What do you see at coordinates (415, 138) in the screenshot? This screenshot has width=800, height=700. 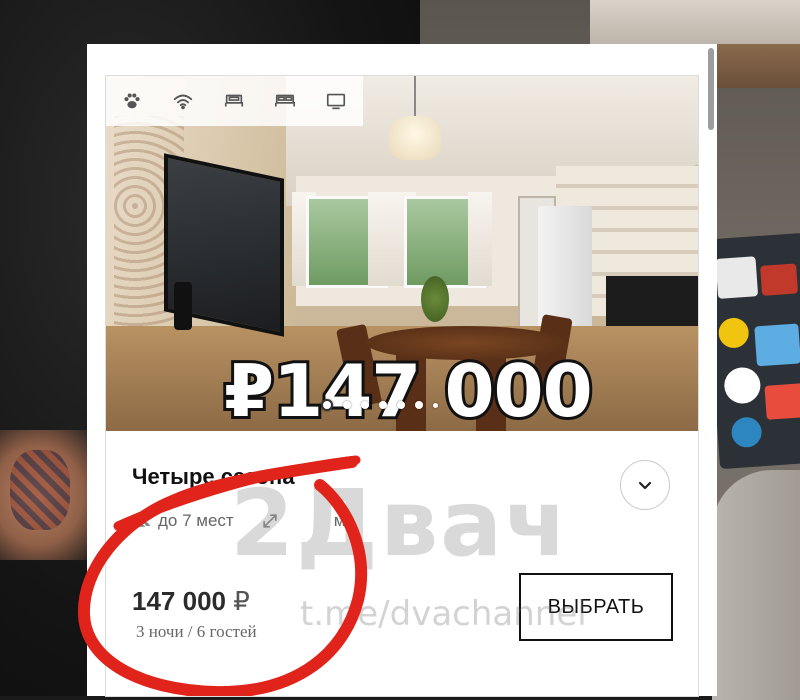 I see `ceiling-lamp` at bounding box center [415, 138].